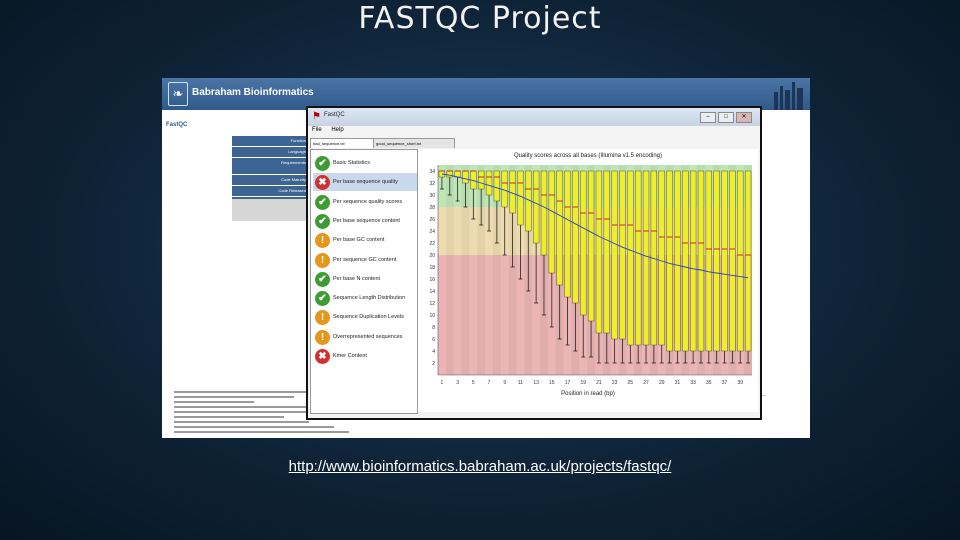 The width and height of the screenshot is (960, 540). What do you see at coordinates (432, 208) in the screenshot?
I see `y-tick-label: 28` at bounding box center [432, 208].